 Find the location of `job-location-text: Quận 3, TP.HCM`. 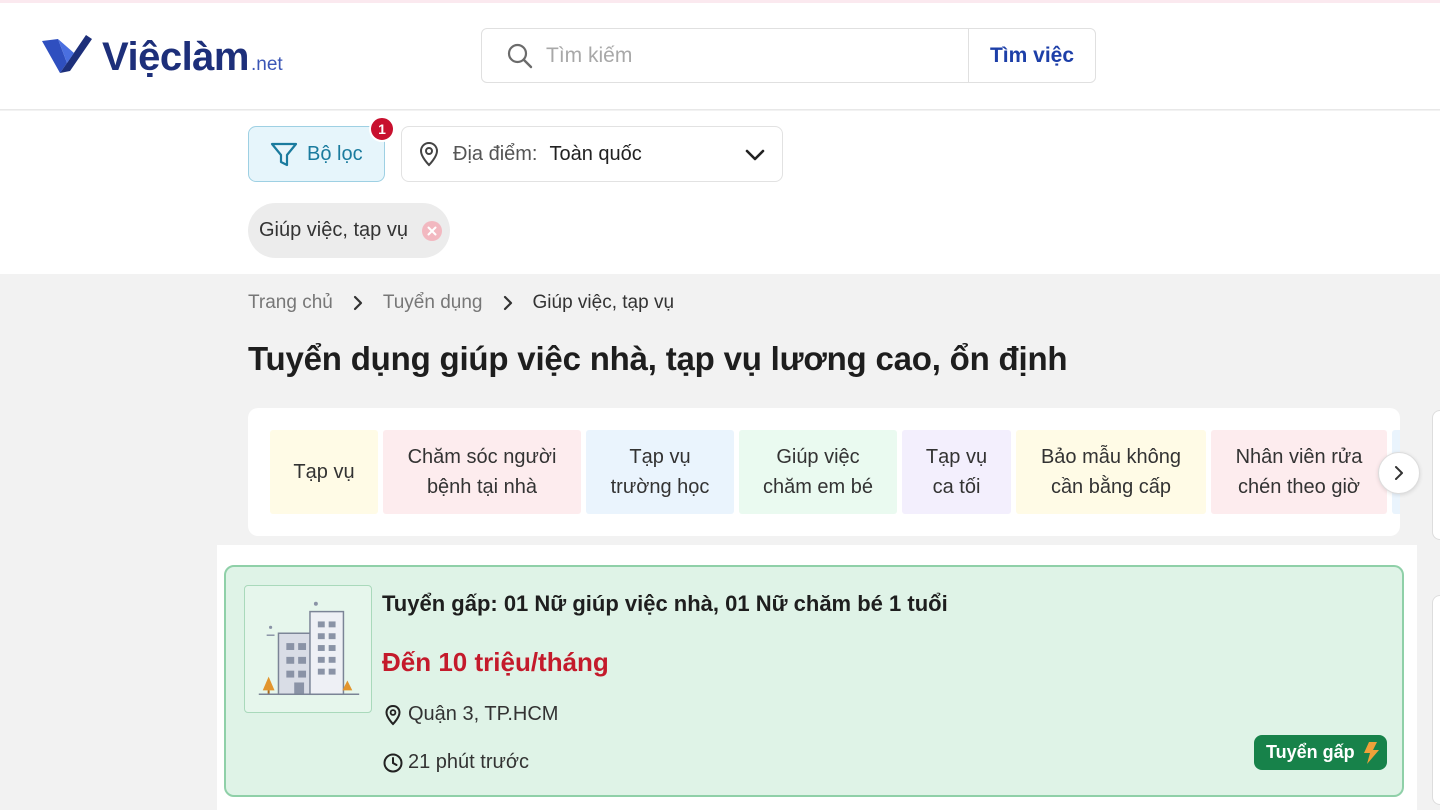

job-location-text: Quận 3, TP.HCM is located at coordinates (483, 714).